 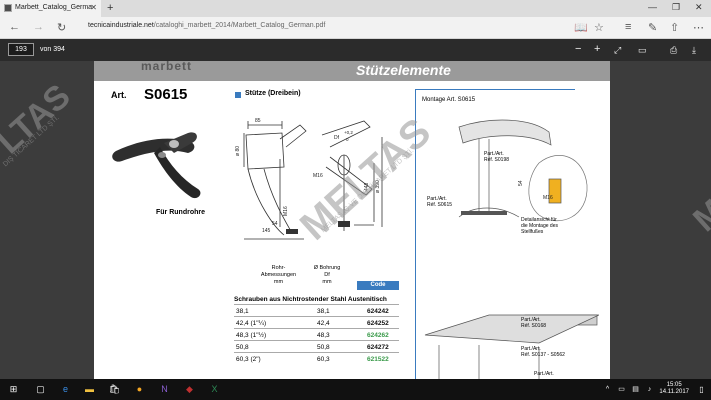 What do you see at coordinates (316, 334) in the screenshot?
I see `table-row: 48,3 (1"½) 48,3 624262` at bounding box center [316, 334].